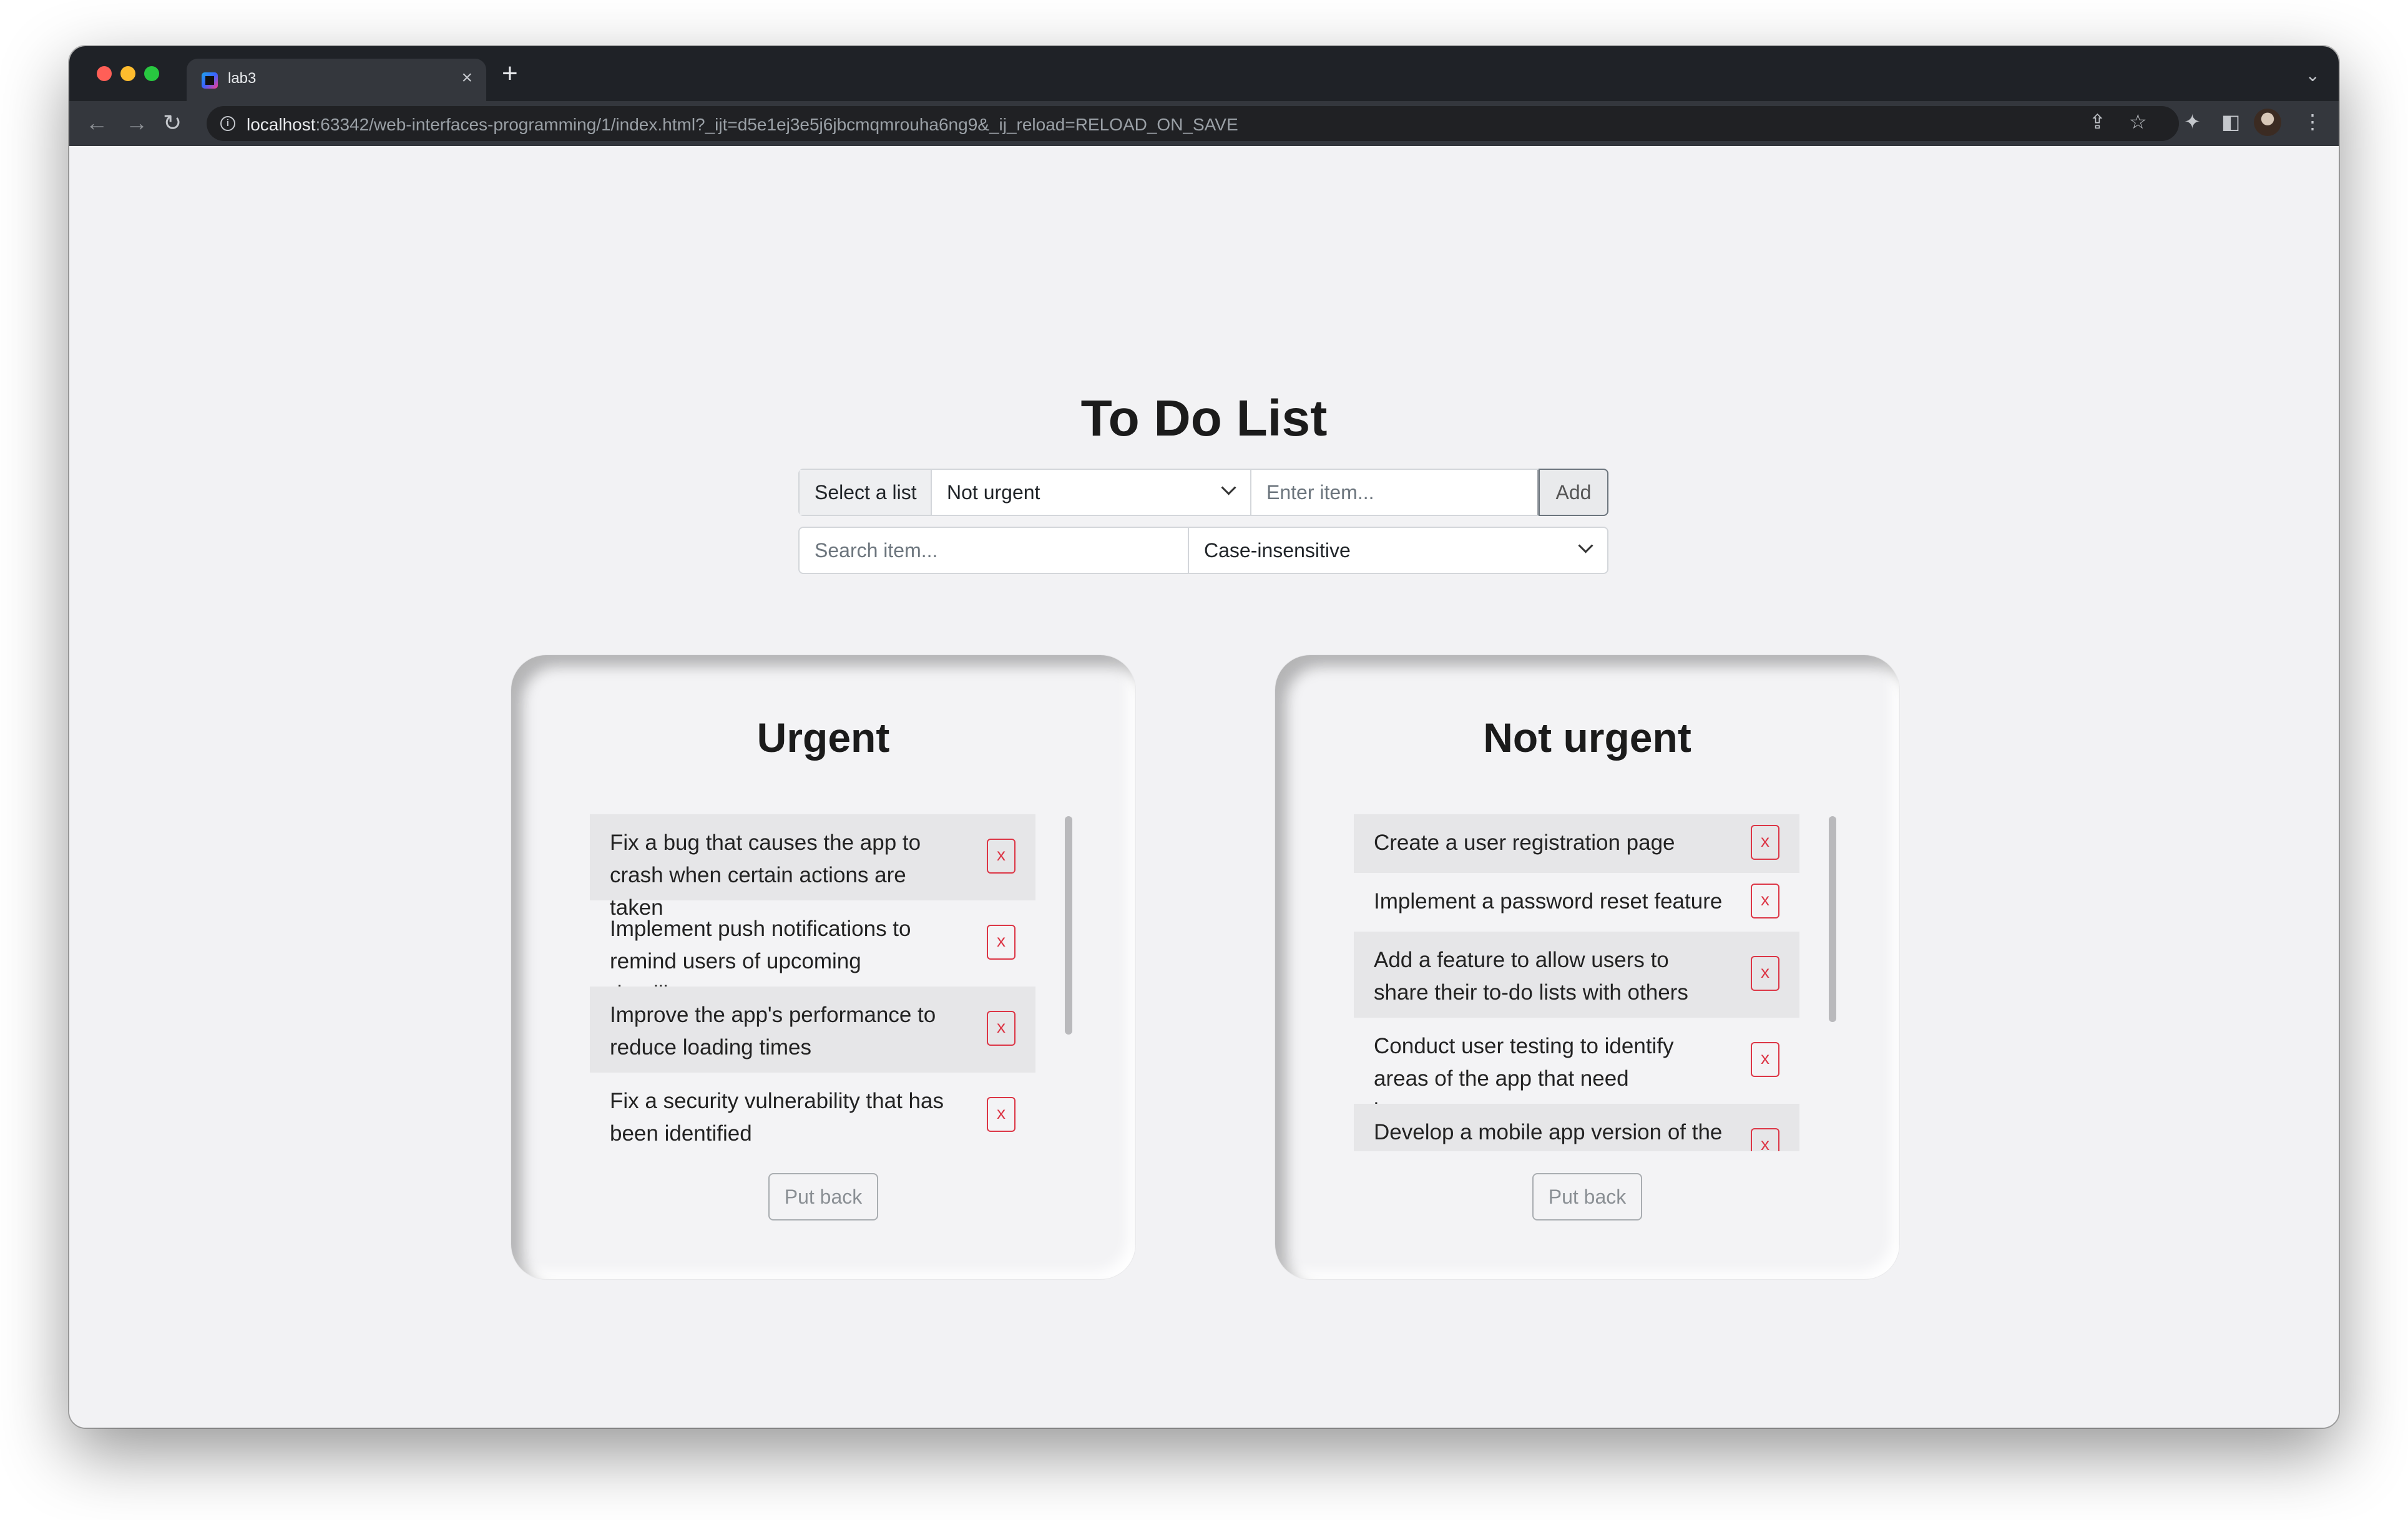 The image size is (2408, 1520). What do you see at coordinates (2193, 122) in the screenshot?
I see `extensions-icon: ✦` at bounding box center [2193, 122].